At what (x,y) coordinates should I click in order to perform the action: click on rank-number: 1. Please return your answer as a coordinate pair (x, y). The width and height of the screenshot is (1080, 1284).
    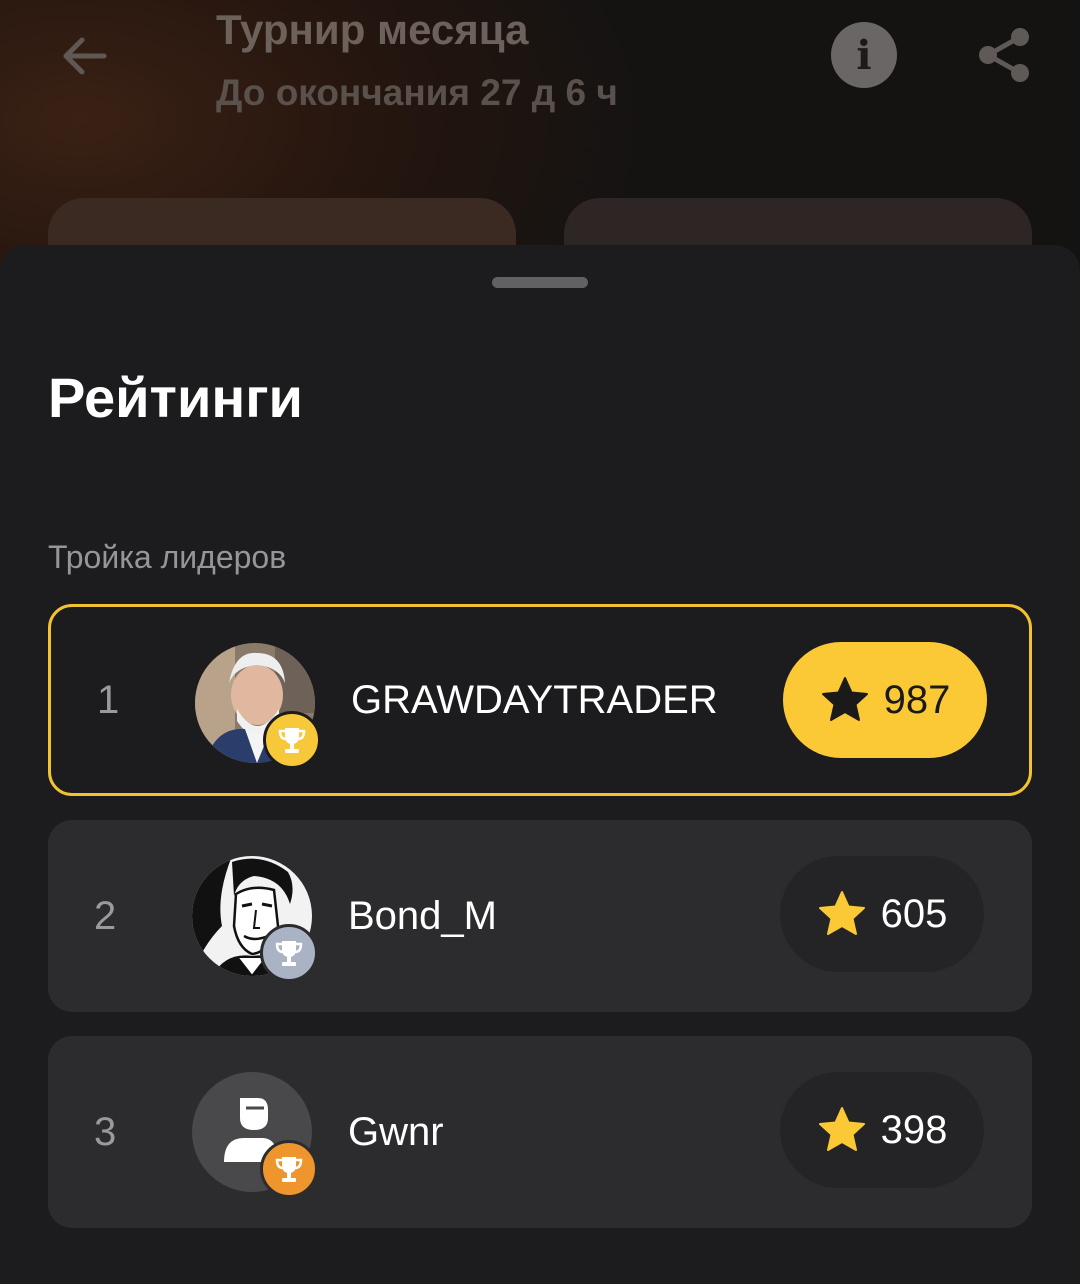
    Looking at the image, I should click on (108, 699).